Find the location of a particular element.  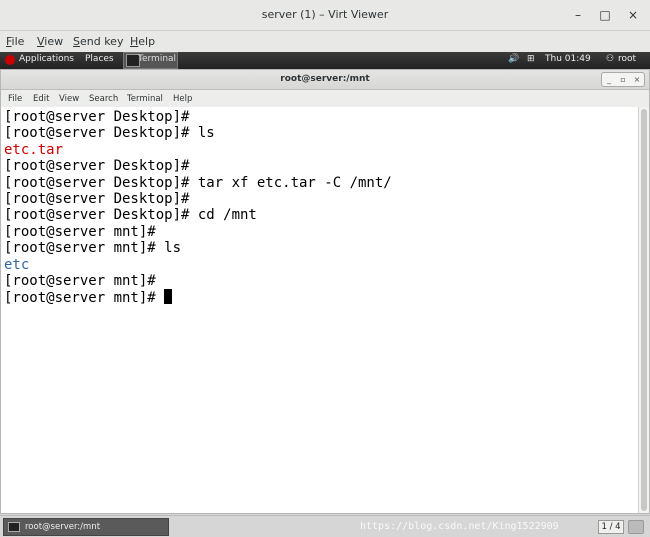

terminal-line-text: etc is located at coordinates (17, 264).